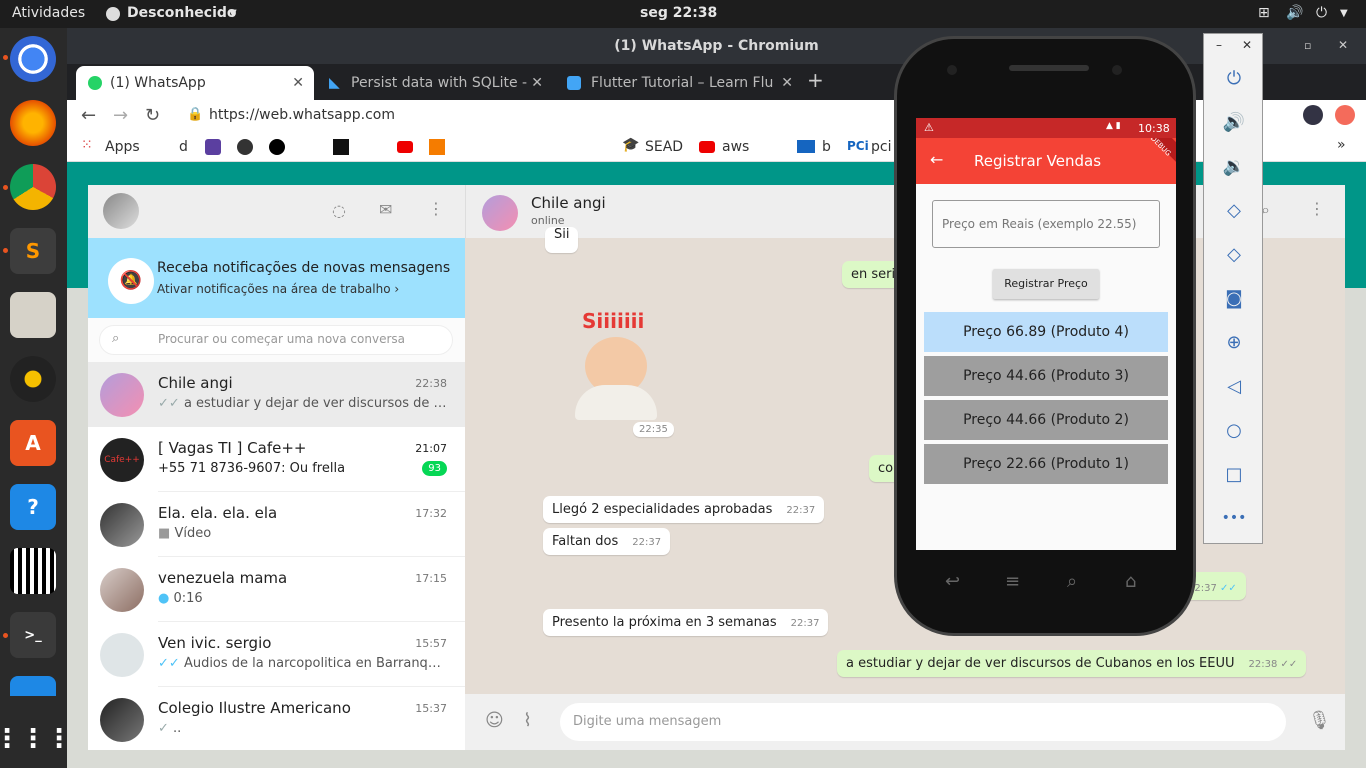 The height and width of the screenshot is (768, 1366). I want to click on chromium-icon, so click(33, 59).